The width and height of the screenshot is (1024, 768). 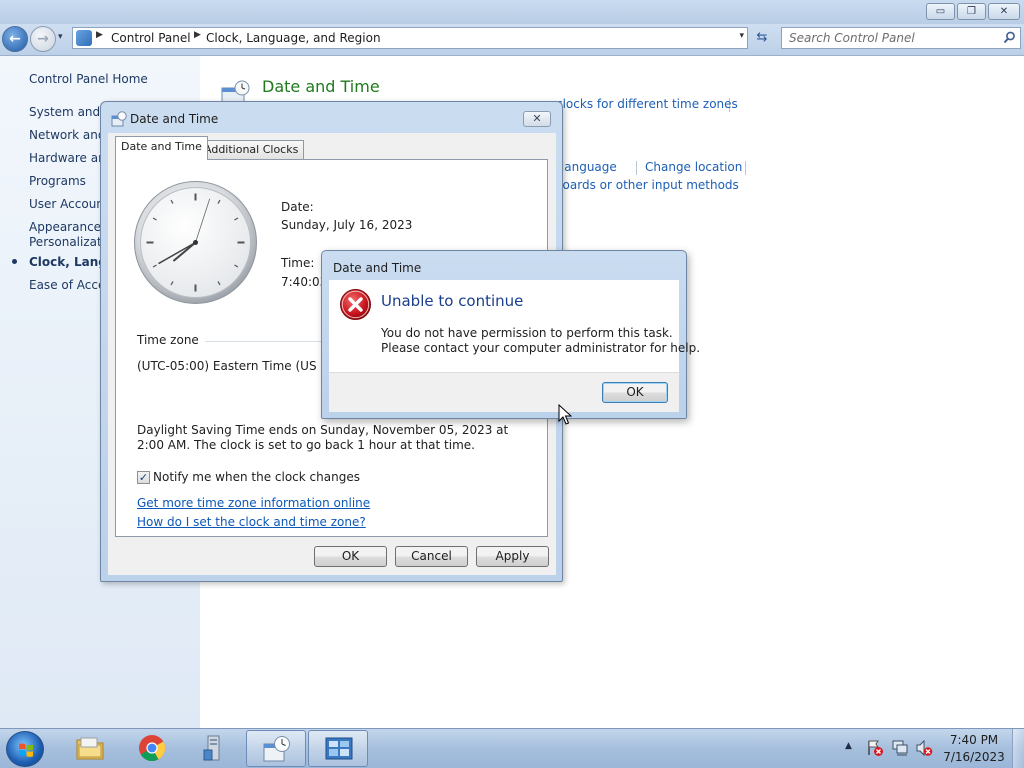 What do you see at coordinates (452, 301) in the screenshot?
I see `error-heading: Unable to continue` at bounding box center [452, 301].